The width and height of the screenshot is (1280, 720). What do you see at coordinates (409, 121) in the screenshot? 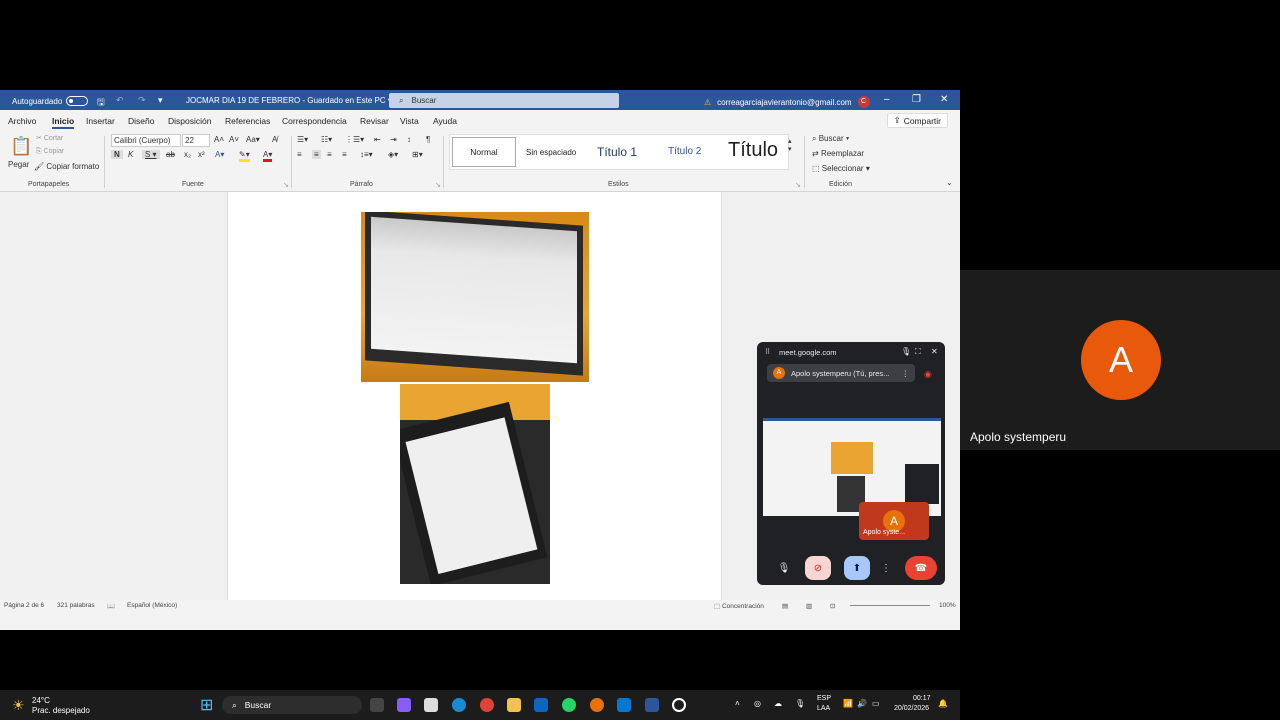
I see `tab-vista: Vista` at bounding box center [409, 121].